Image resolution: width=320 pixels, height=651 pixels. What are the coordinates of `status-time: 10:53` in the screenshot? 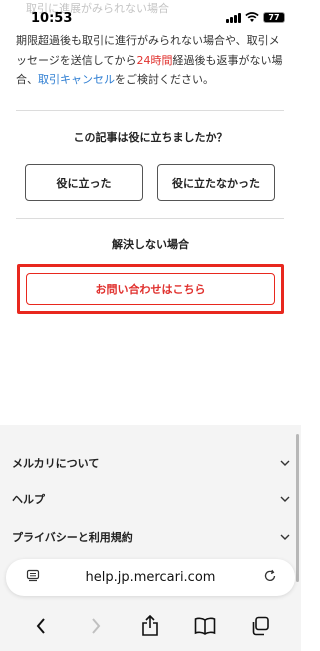 It's located at (52, 18).